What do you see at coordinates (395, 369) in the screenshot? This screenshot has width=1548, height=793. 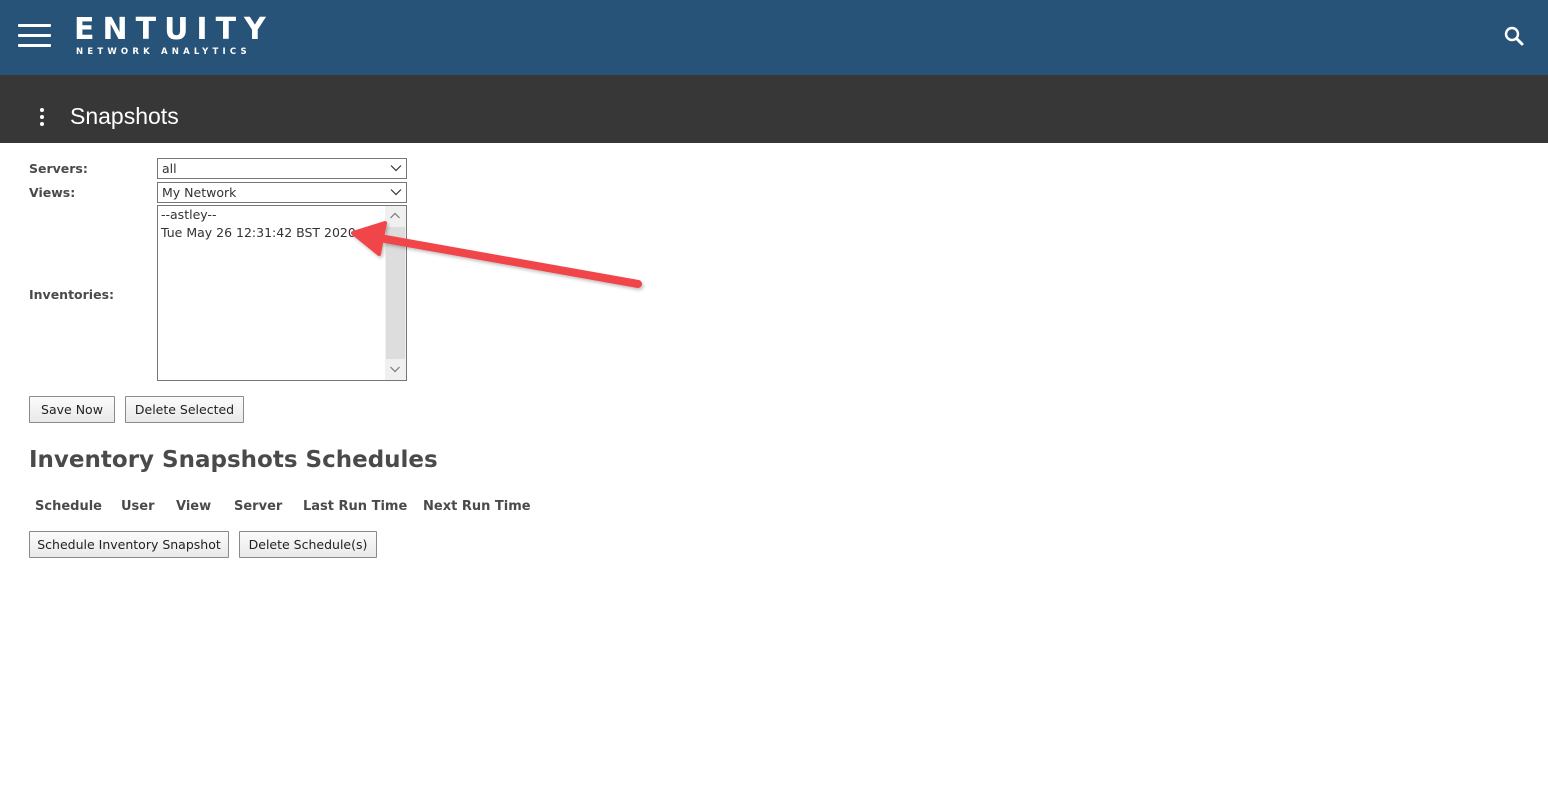 I see `scroll-down-icon` at bounding box center [395, 369].